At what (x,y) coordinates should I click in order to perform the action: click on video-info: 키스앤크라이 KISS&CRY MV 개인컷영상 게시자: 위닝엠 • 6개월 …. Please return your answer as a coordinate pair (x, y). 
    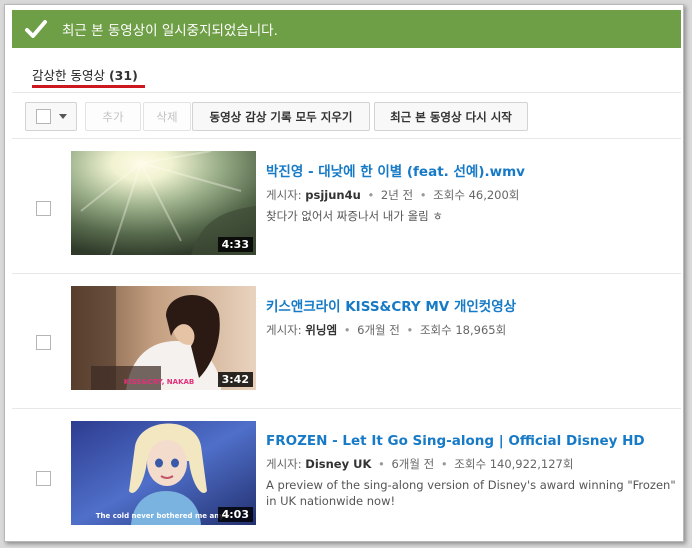
    Looking at the image, I should click on (471, 319).